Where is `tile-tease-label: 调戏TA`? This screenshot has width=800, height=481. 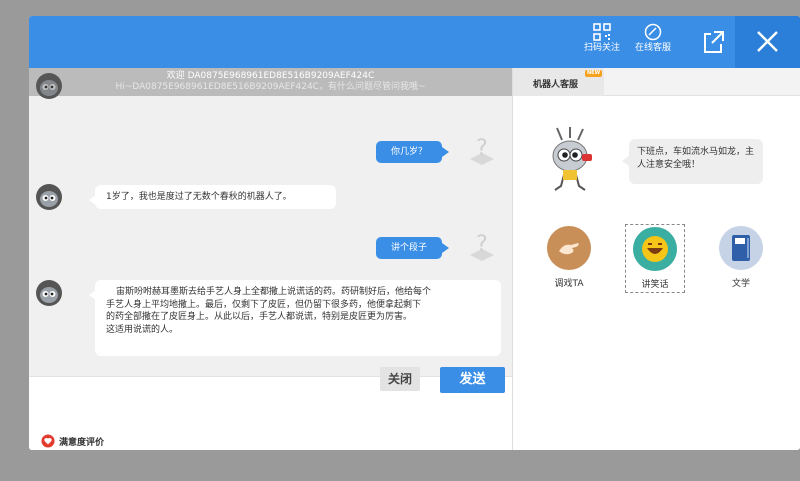 tile-tease-label: 调戏TA is located at coordinates (569, 284).